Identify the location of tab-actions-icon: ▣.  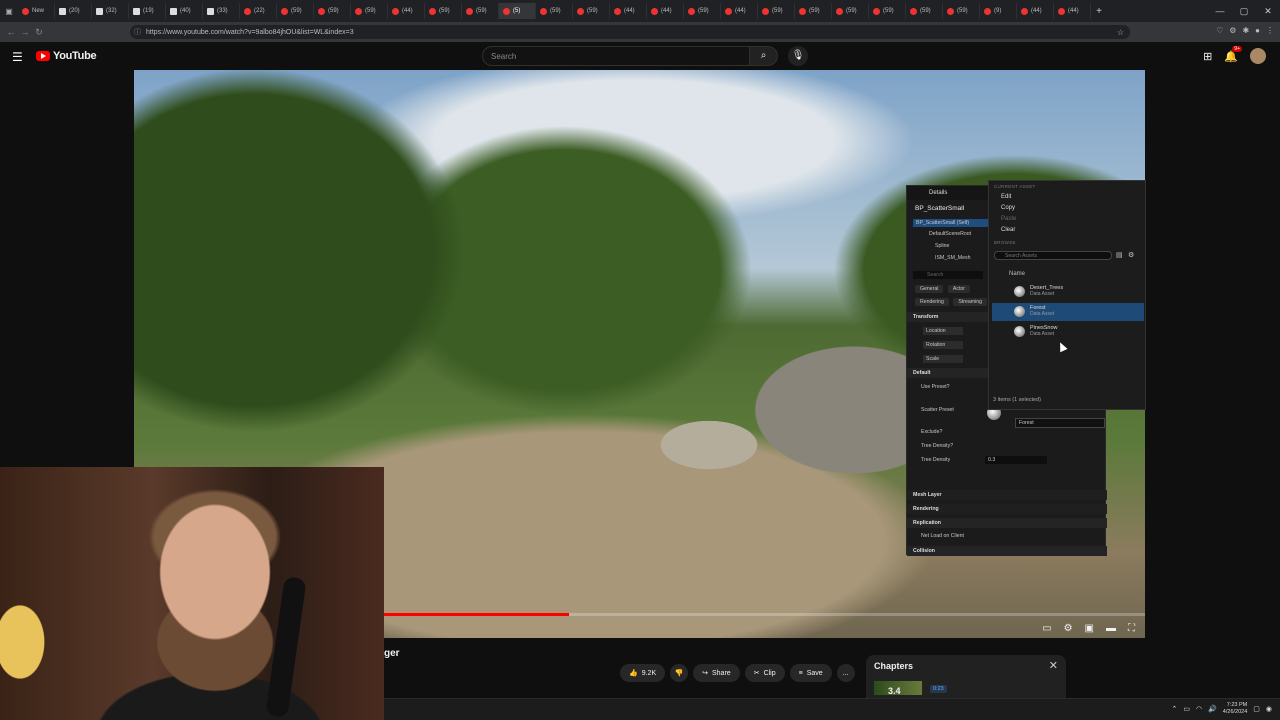
(9, 11).